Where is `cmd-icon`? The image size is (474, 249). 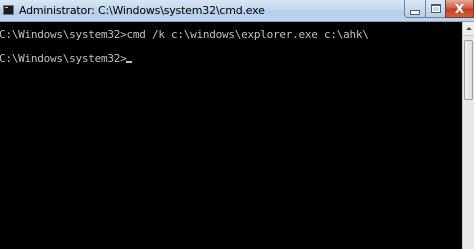 cmd-icon is located at coordinates (8, 10).